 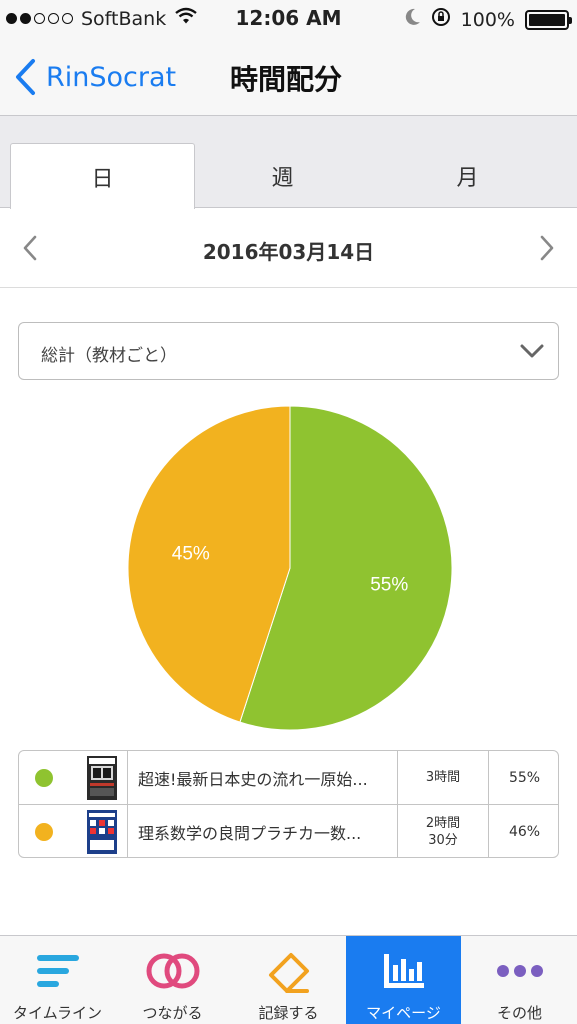 I want to click on chart-bars-icon, so click(x=404, y=971).